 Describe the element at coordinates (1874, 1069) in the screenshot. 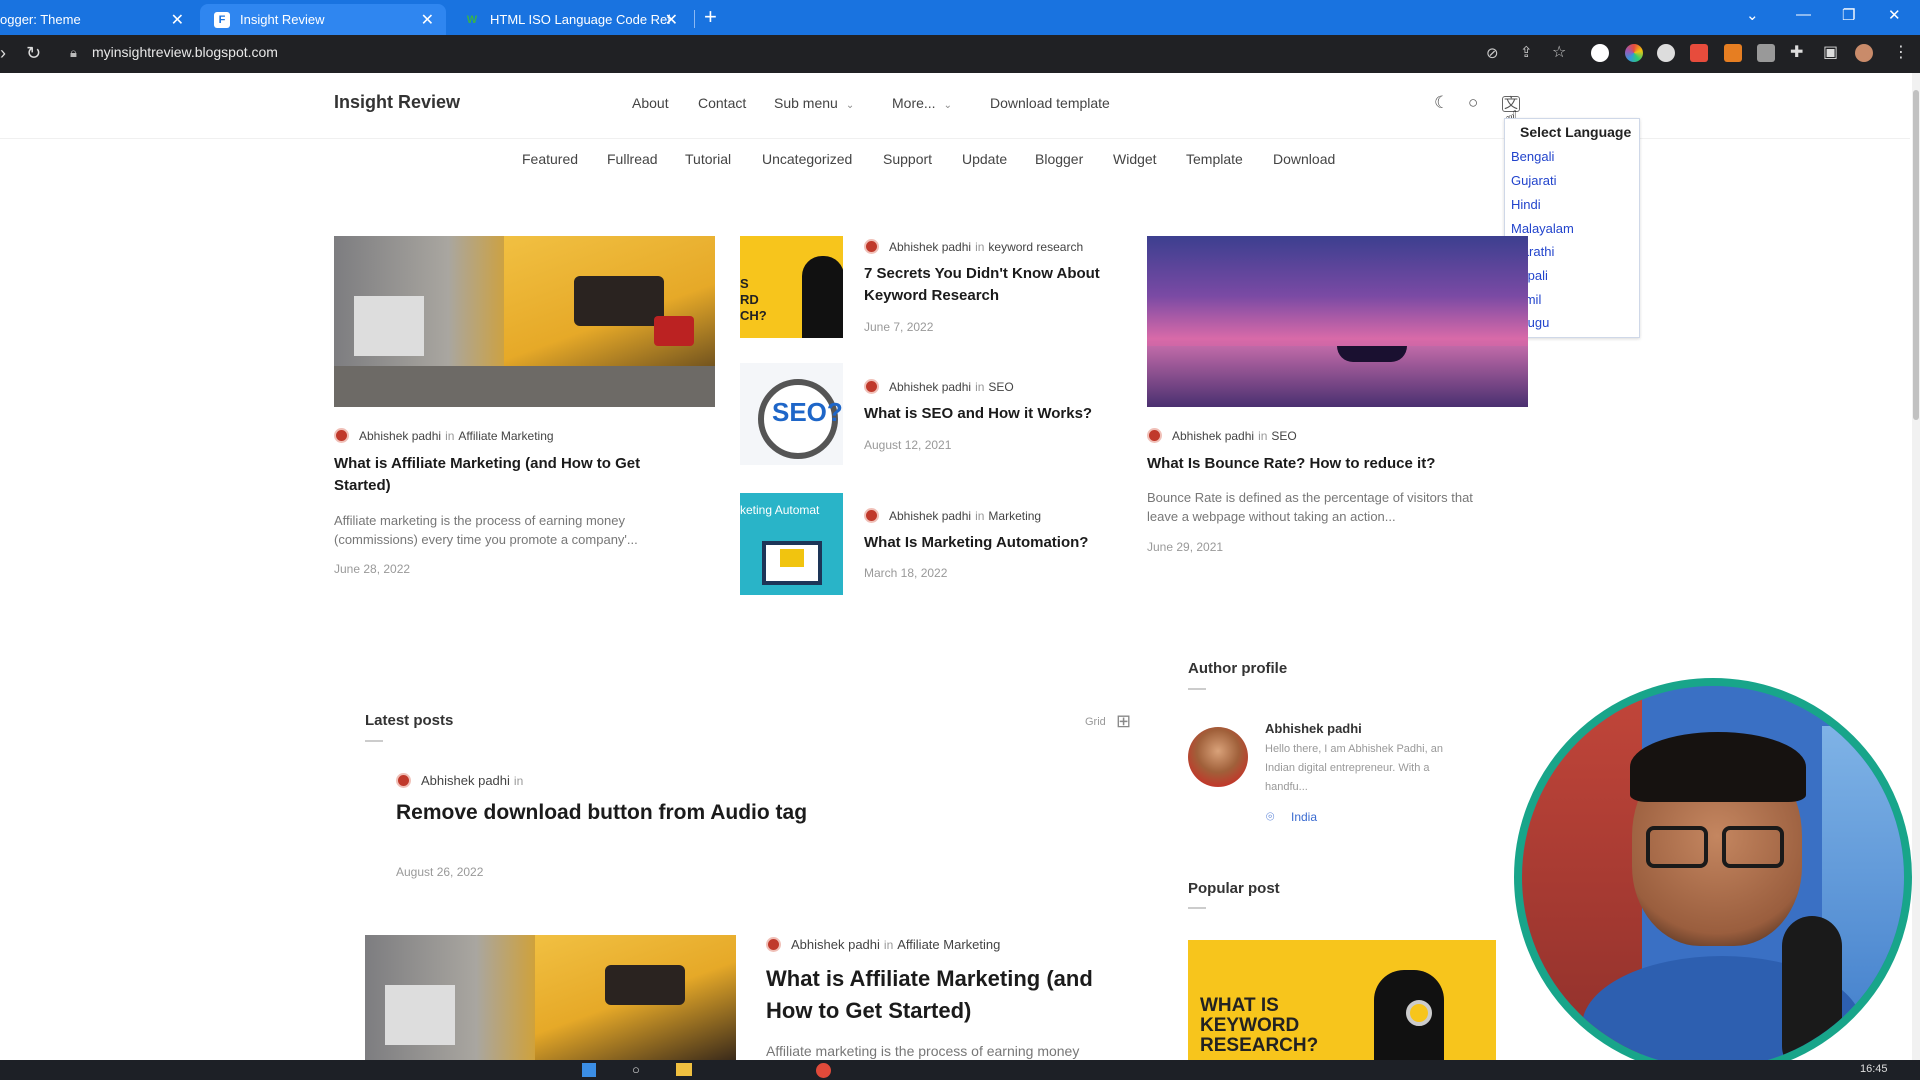

I see `clock: 16:45` at that location.